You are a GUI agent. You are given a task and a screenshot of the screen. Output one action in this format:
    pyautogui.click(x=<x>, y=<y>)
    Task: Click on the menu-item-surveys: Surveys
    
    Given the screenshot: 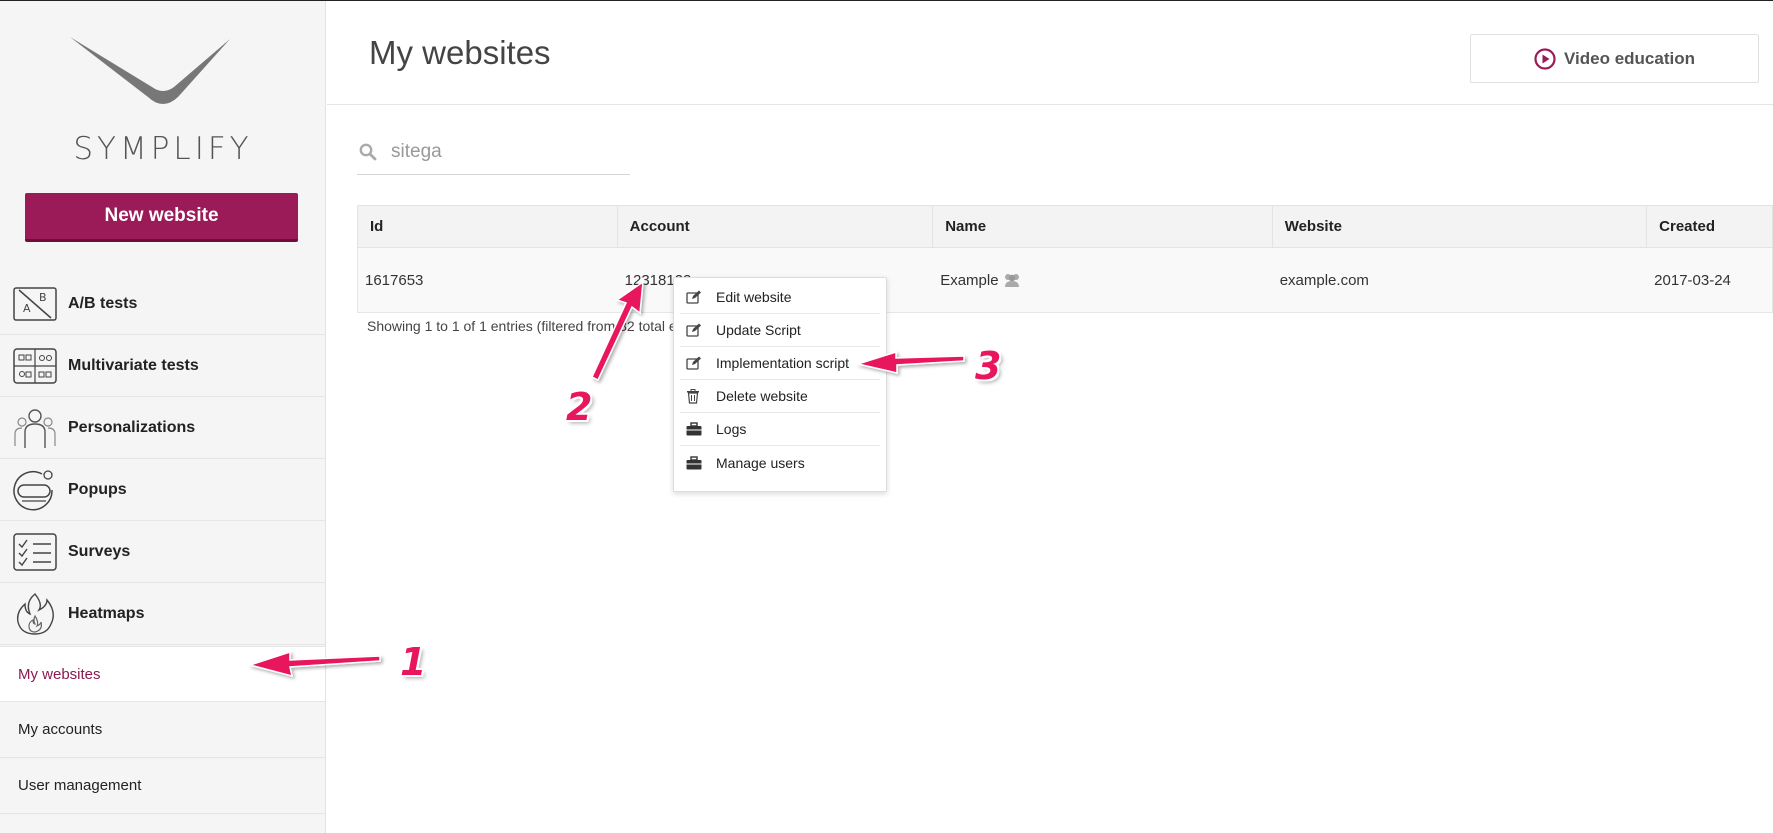 What is the action you would take?
    pyautogui.click(x=162, y=552)
    